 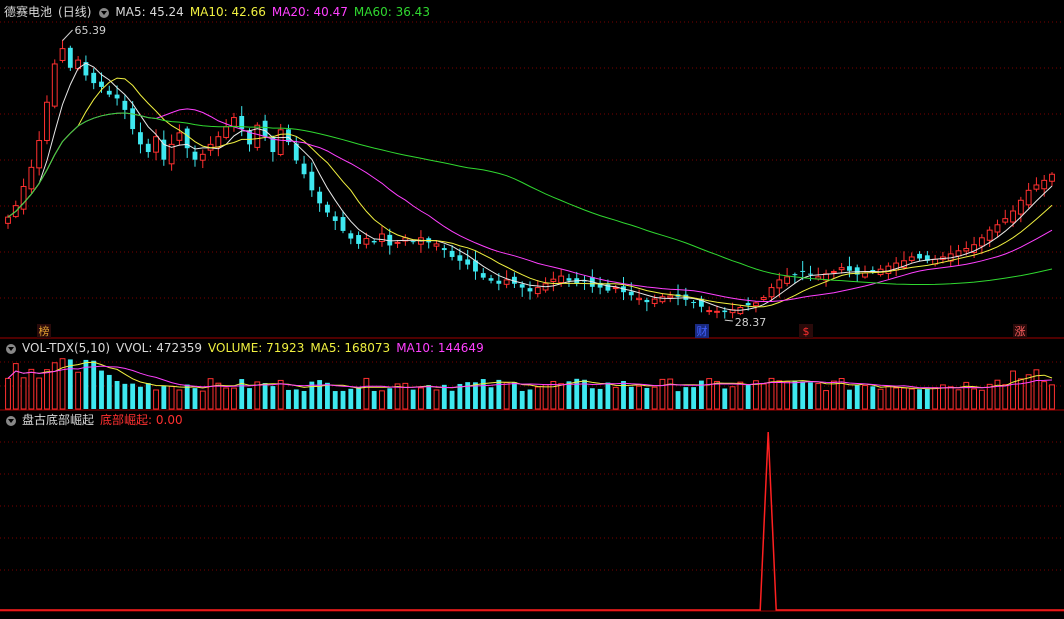 What do you see at coordinates (159, 348) in the screenshot?
I see `vvol-legend: VVOL: 472359` at bounding box center [159, 348].